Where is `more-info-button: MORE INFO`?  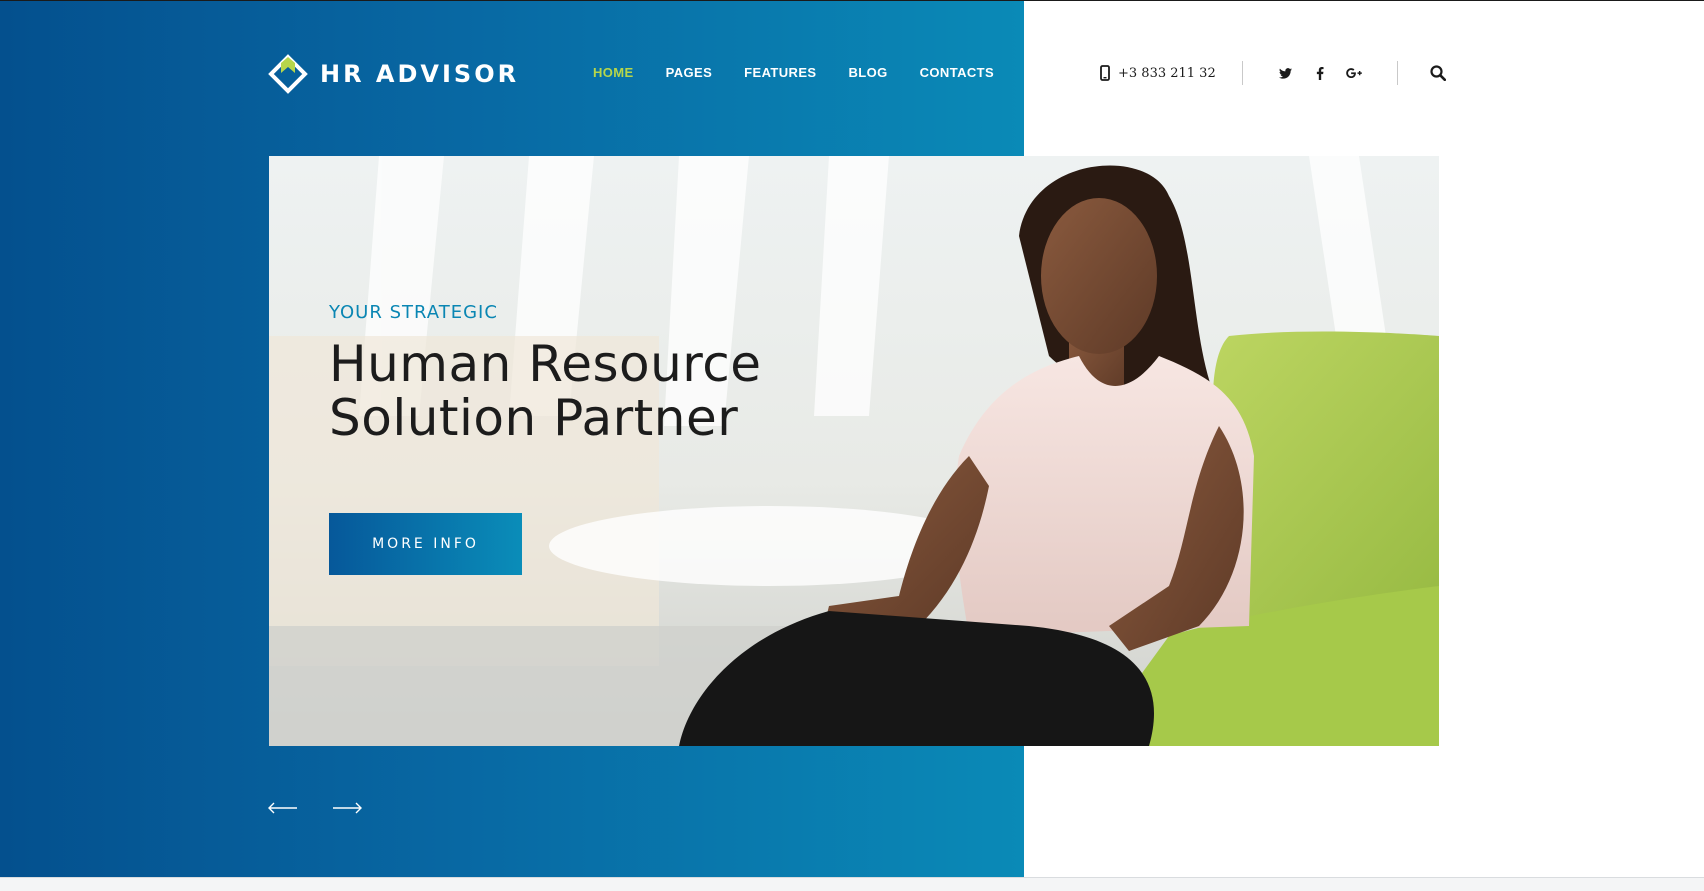
more-info-button: MORE INFO is located at coordinates (425, 544).